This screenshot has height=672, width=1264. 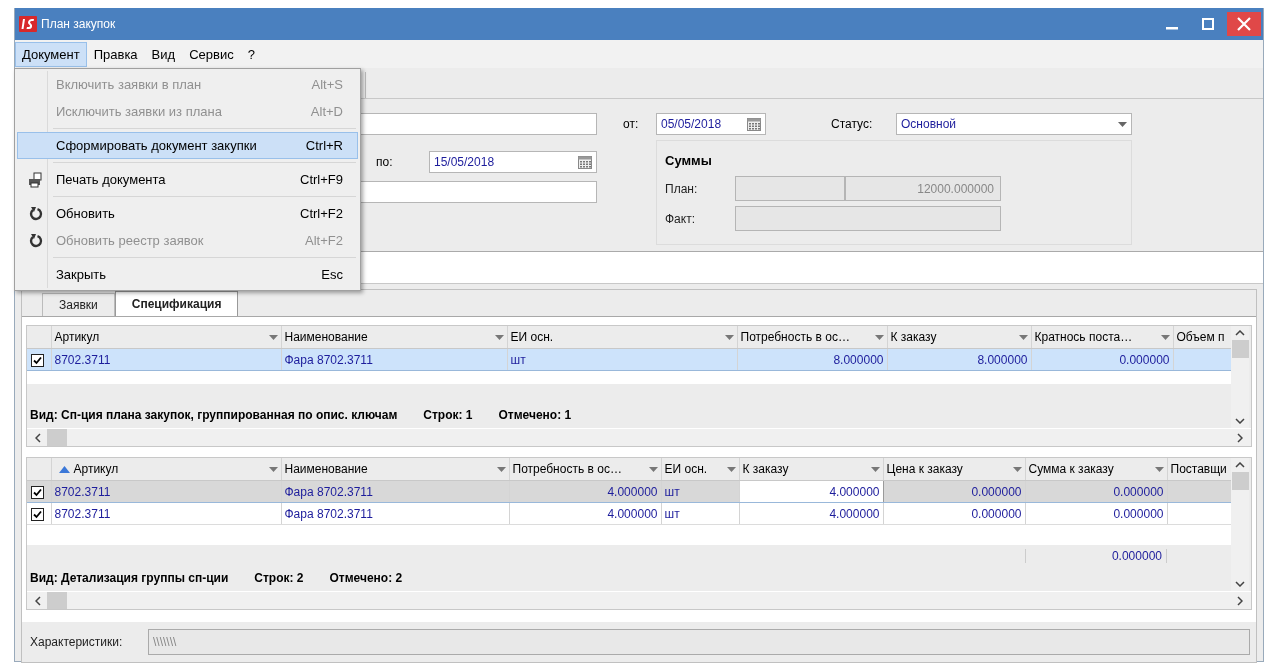 I want to click on field-label: от:, so click(x=631, y=124).